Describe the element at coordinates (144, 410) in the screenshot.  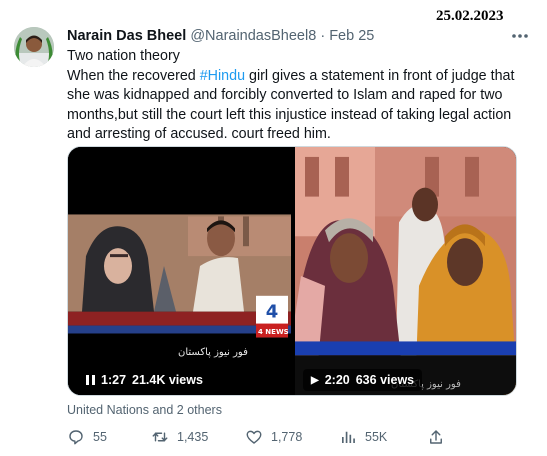
I see `tagged-users-link: United Nations and 2 others` at that location.